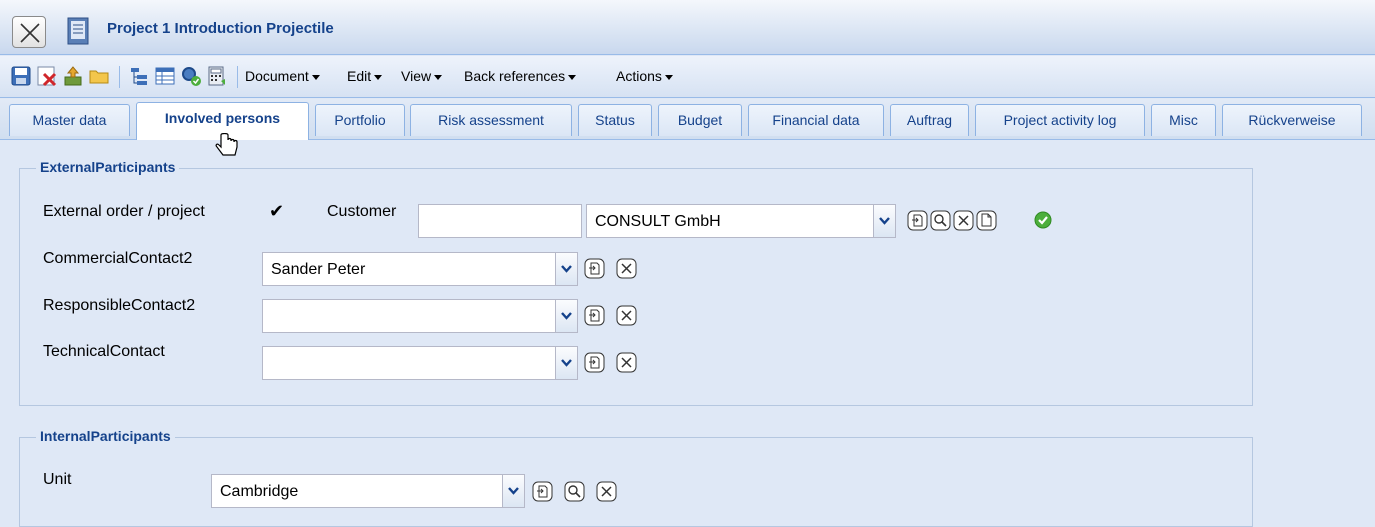  Describe the element at coordinates (500, 221) in the screenshot. I see `customer-code-input` at that location.